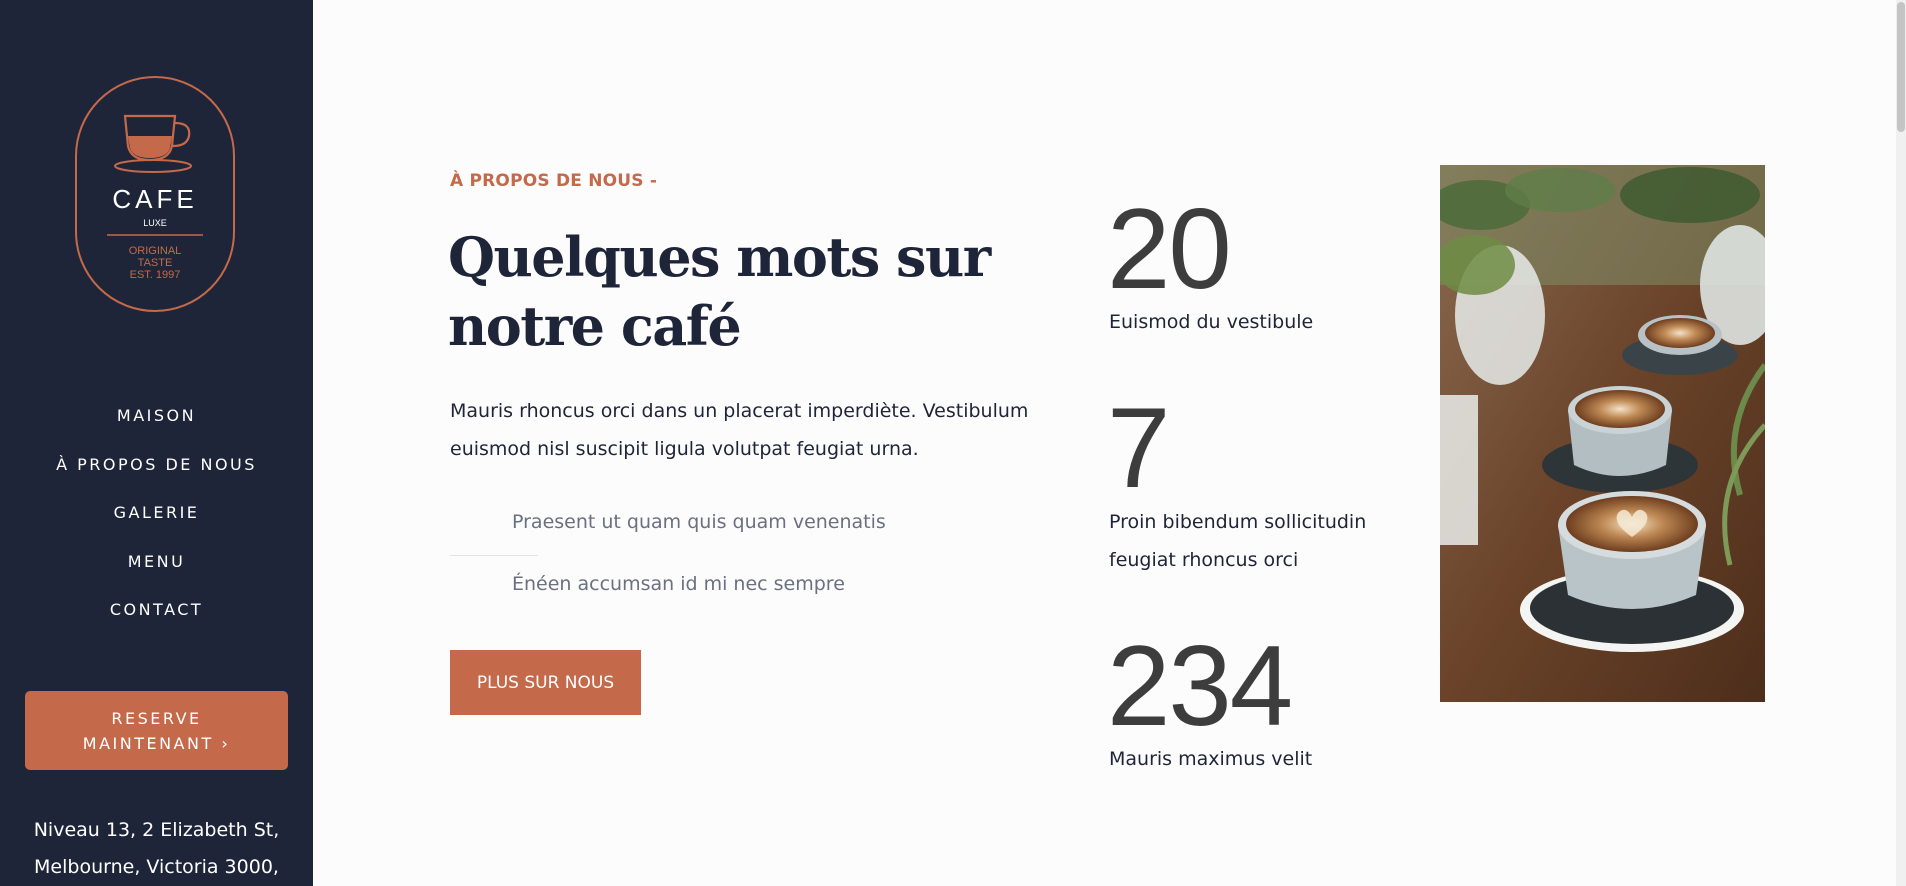  I want to click on scrollbar-thumb, so click(1901, 67).